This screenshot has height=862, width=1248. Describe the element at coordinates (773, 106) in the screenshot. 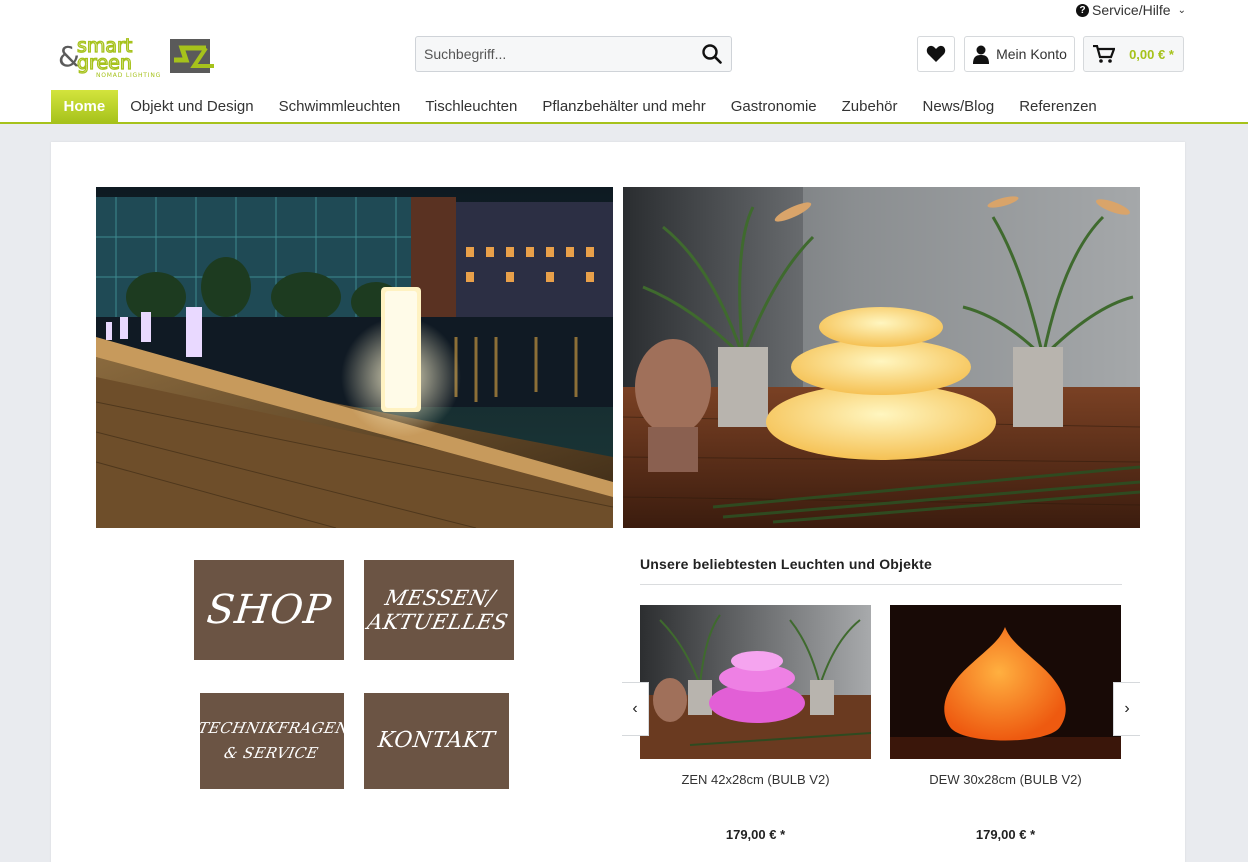

I see `nav-item-gastronomie: Gastronomie` at that location.